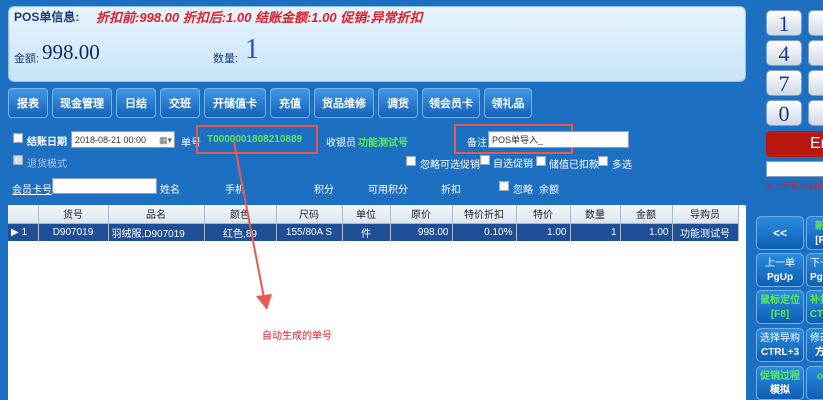  Describe the element at coordinates (32, 188) in the screenshot. I see `member-card-link: 会员卡号` at that location.